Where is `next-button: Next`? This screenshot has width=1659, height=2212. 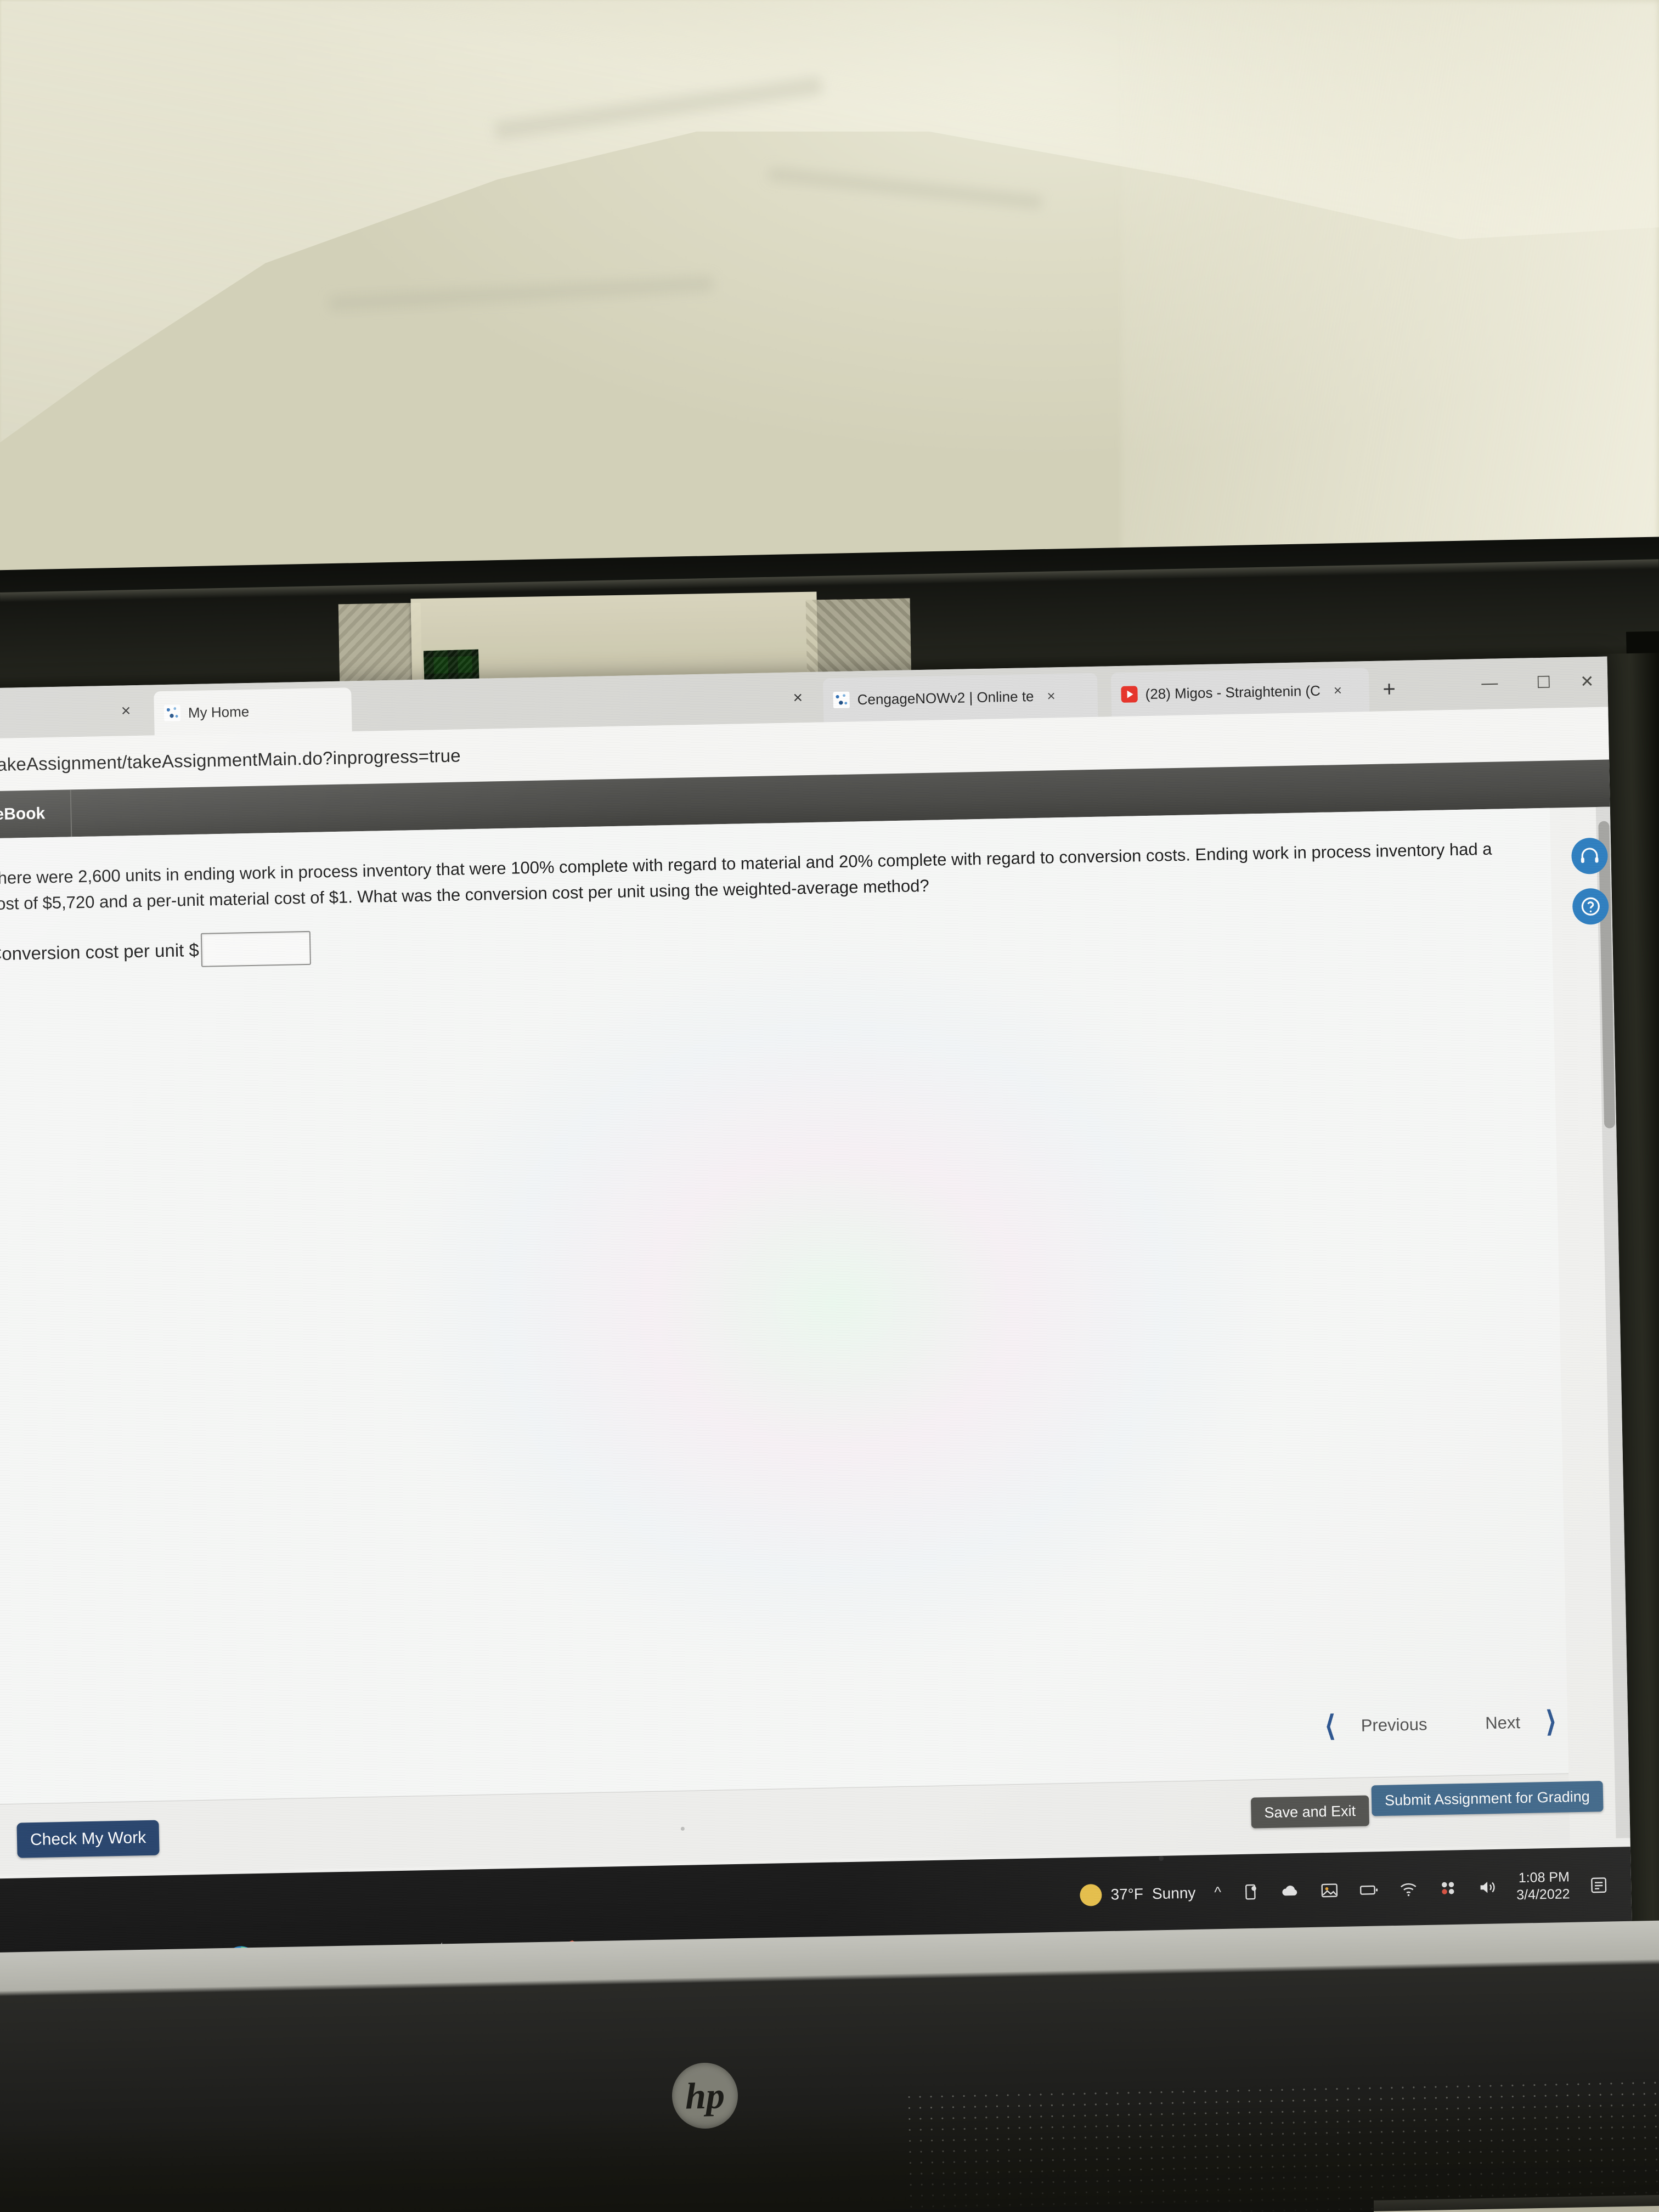 next-button: Next is located at coordinates (1503, 1723).